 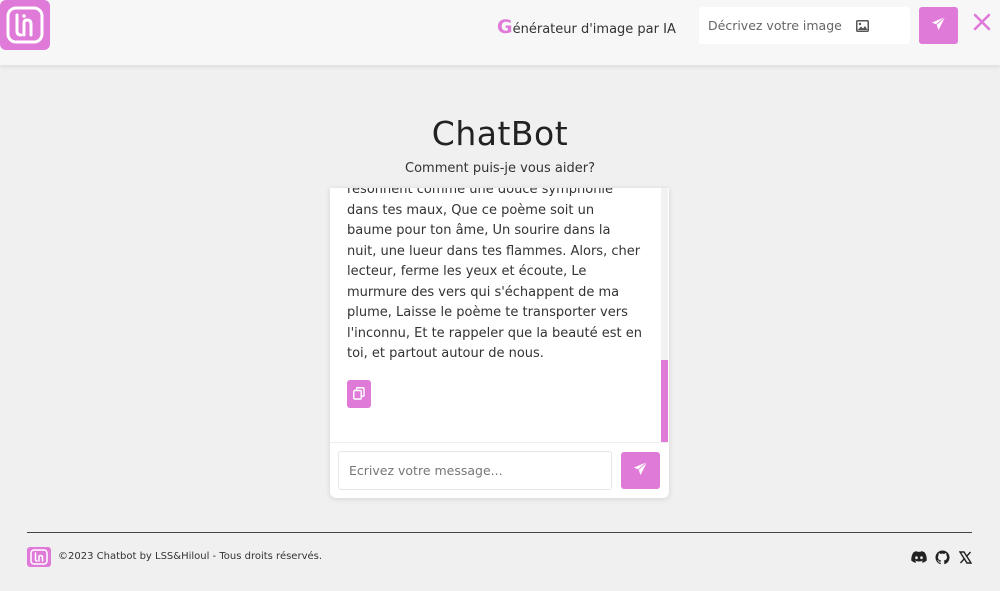 What do you see at coordinates (499, 442) in the screenshot?
I see `divider` at bounding box center [499, 442].